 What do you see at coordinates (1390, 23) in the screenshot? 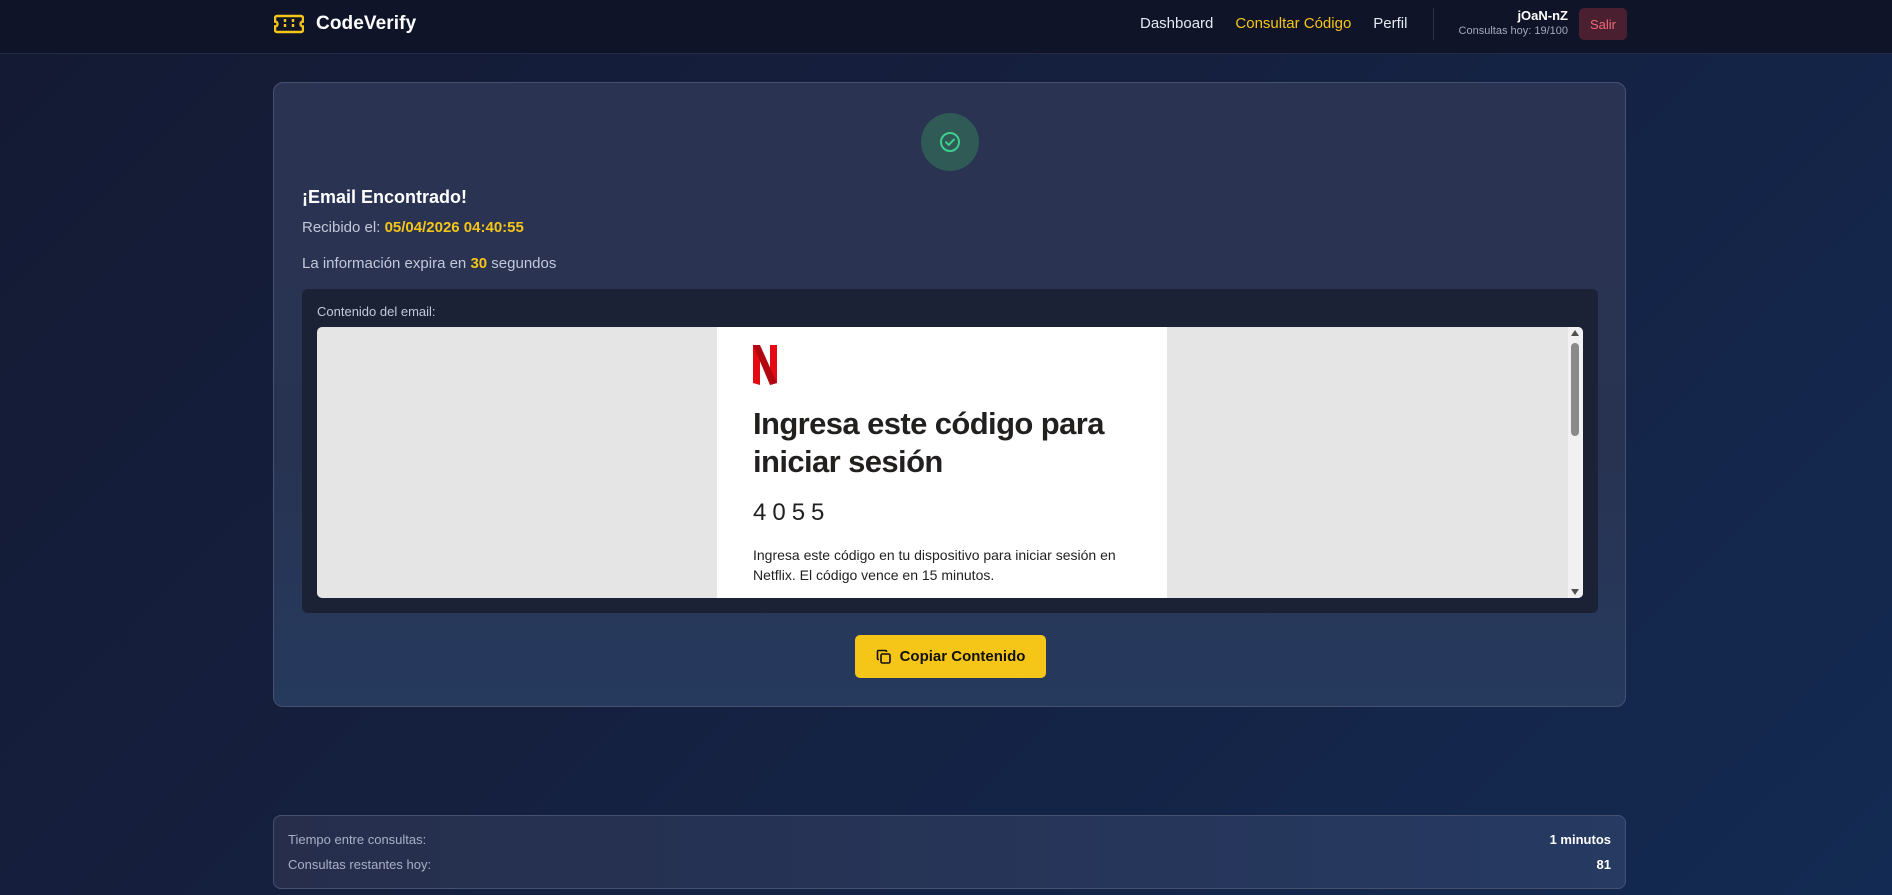
I see `nav-perfil: Perfil` at bounding box center [1390, 23].